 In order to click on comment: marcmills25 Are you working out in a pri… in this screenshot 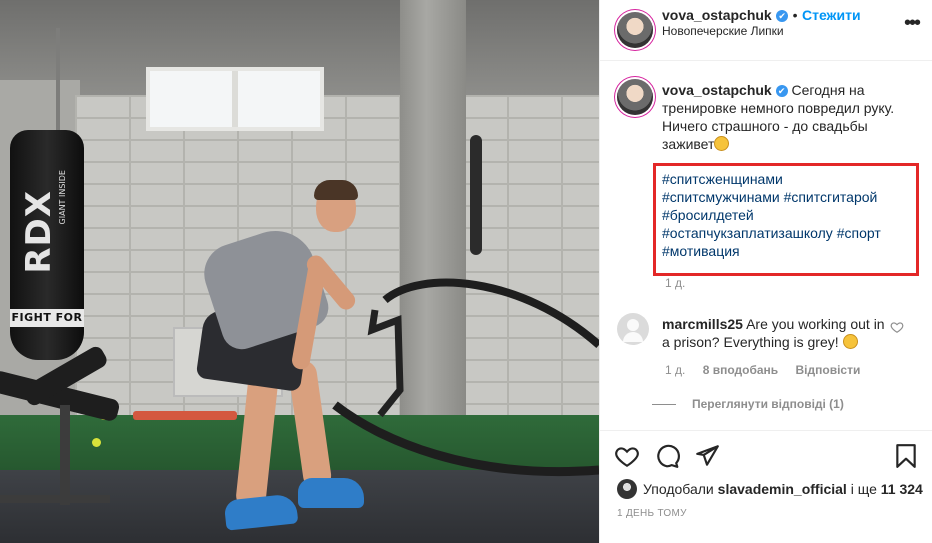, I will do `click(777, 333)`.